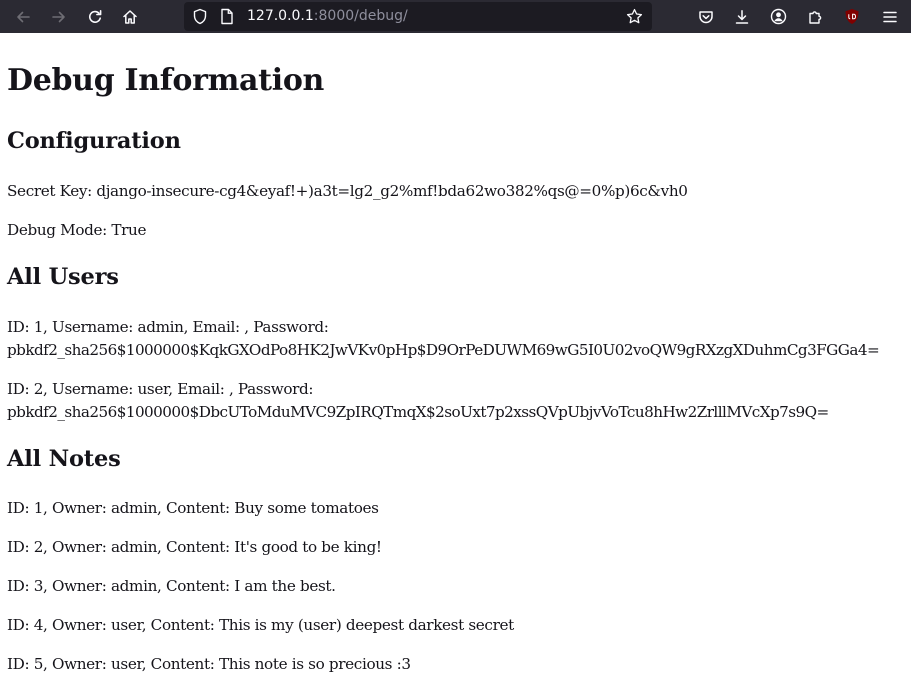  What do you see at coordinates (94, 141) in the screenshot?
I see `configuration-heading: Configuration` at bounding box center [94, 141].